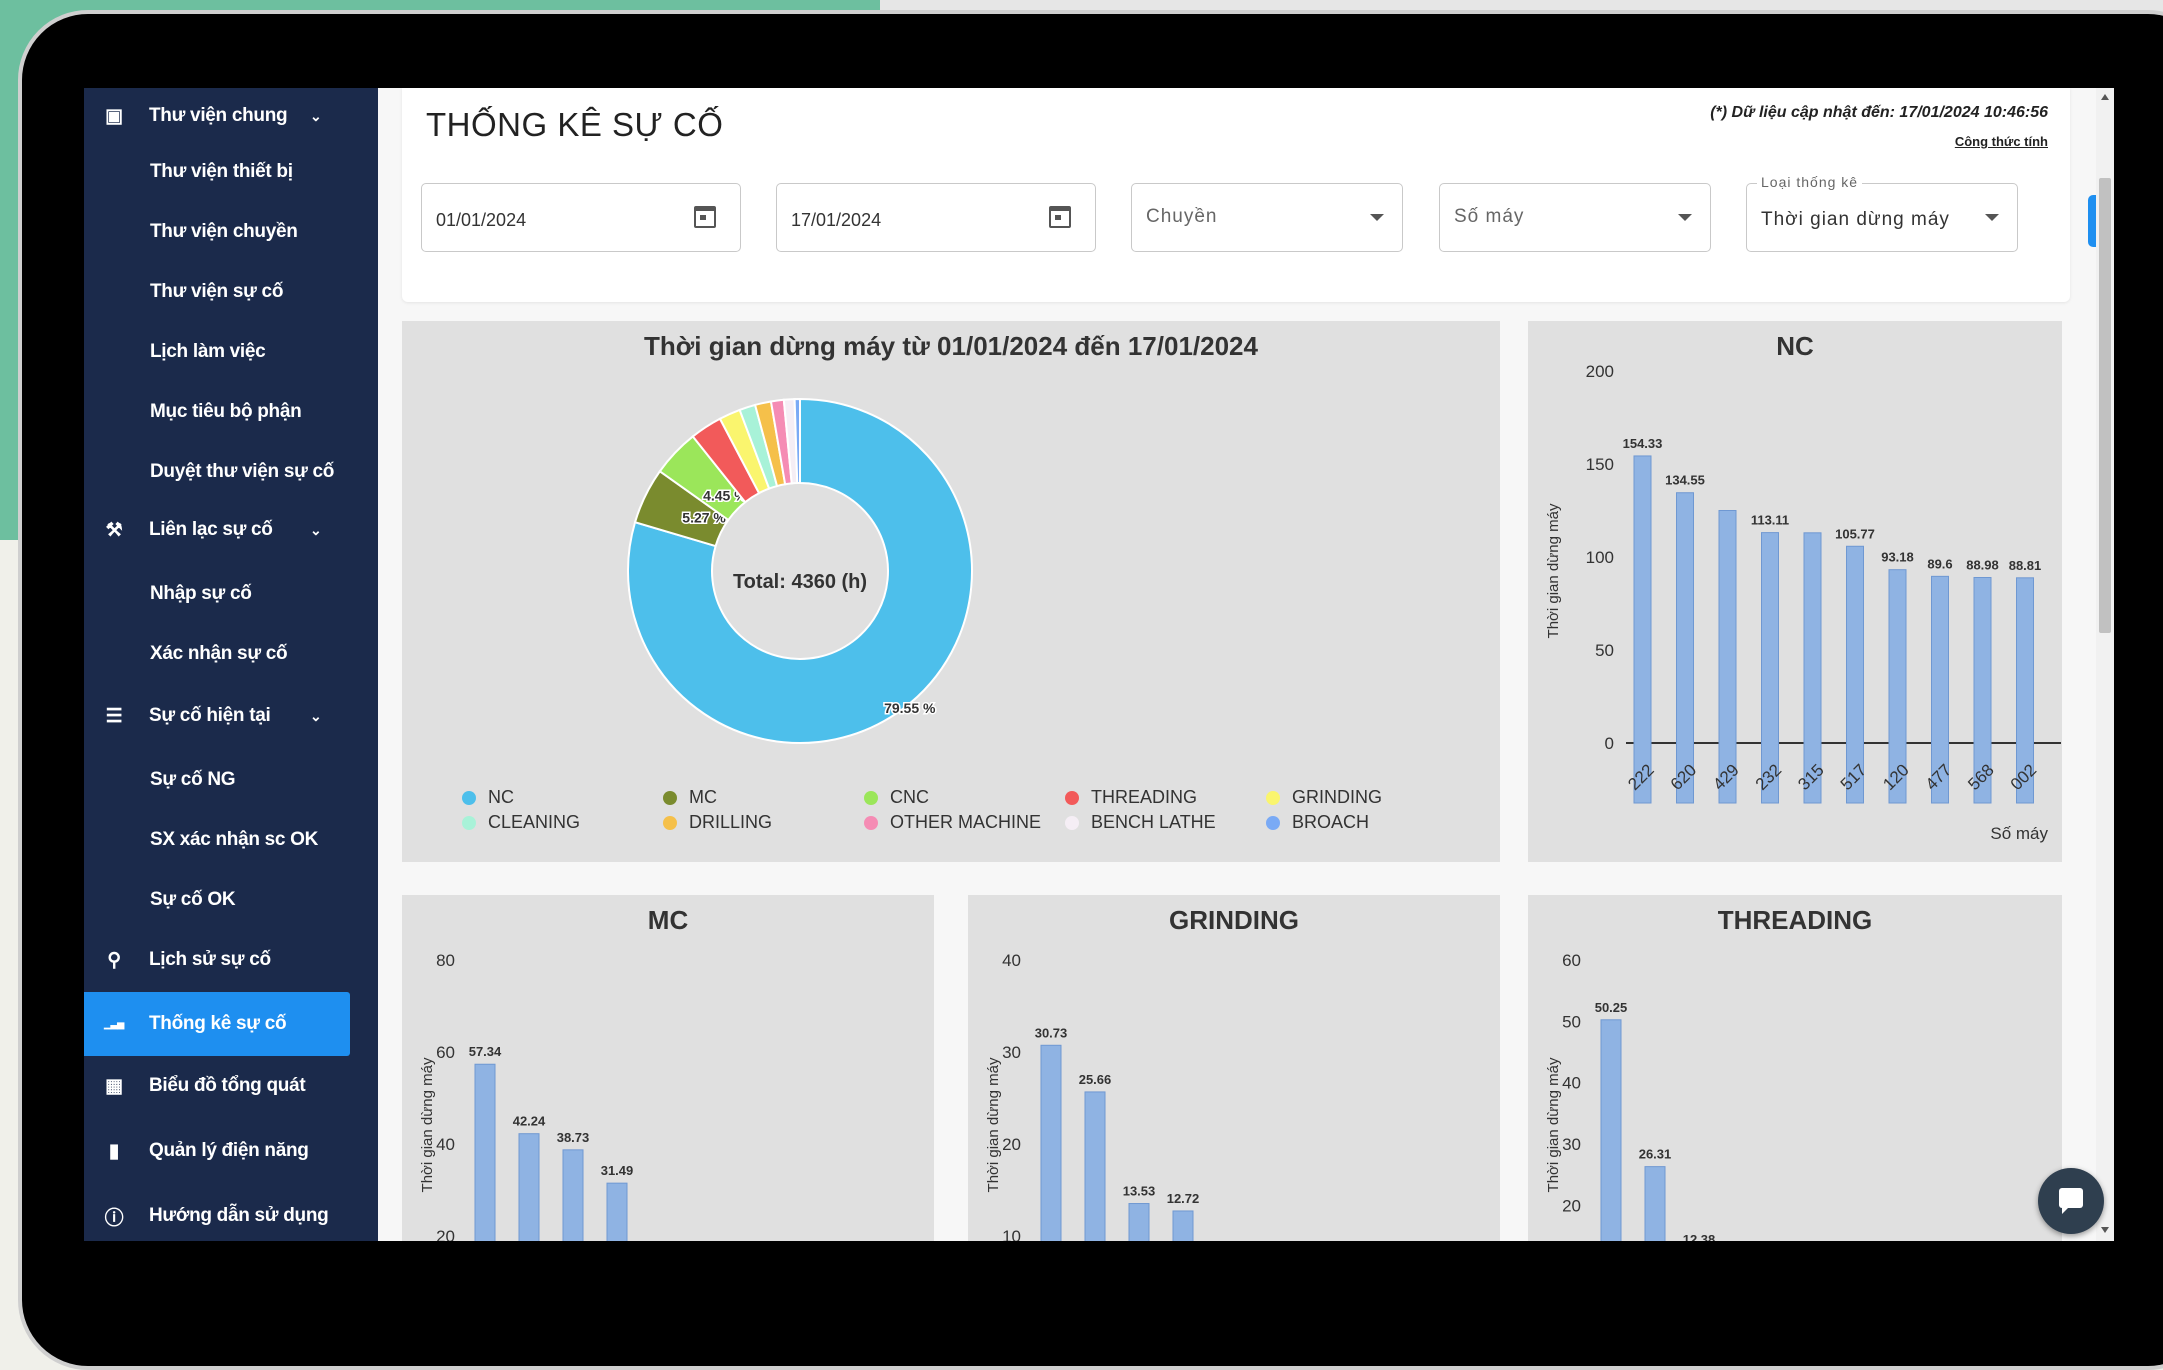 The image size is (2163, 1370). What do you see at coordinates (717, 822) in the screenshot?
I see `legend-item: DRILLING` at bounding box center [717, 822].